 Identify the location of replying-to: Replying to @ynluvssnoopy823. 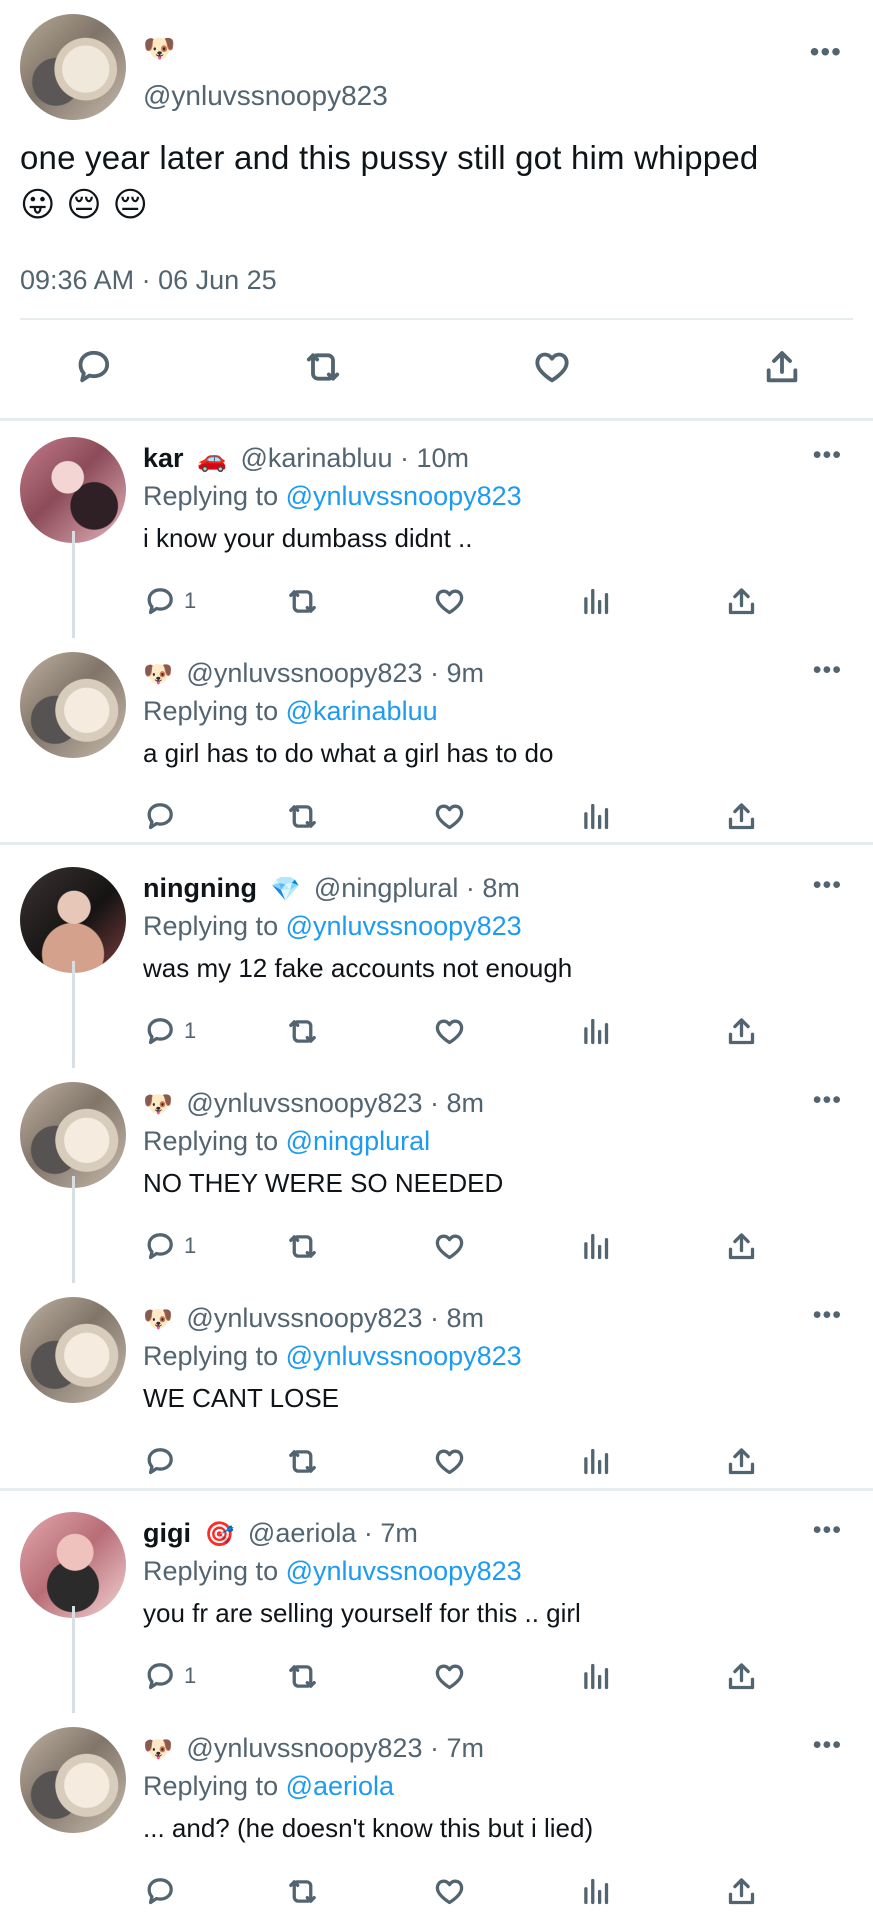
(332, 1571).